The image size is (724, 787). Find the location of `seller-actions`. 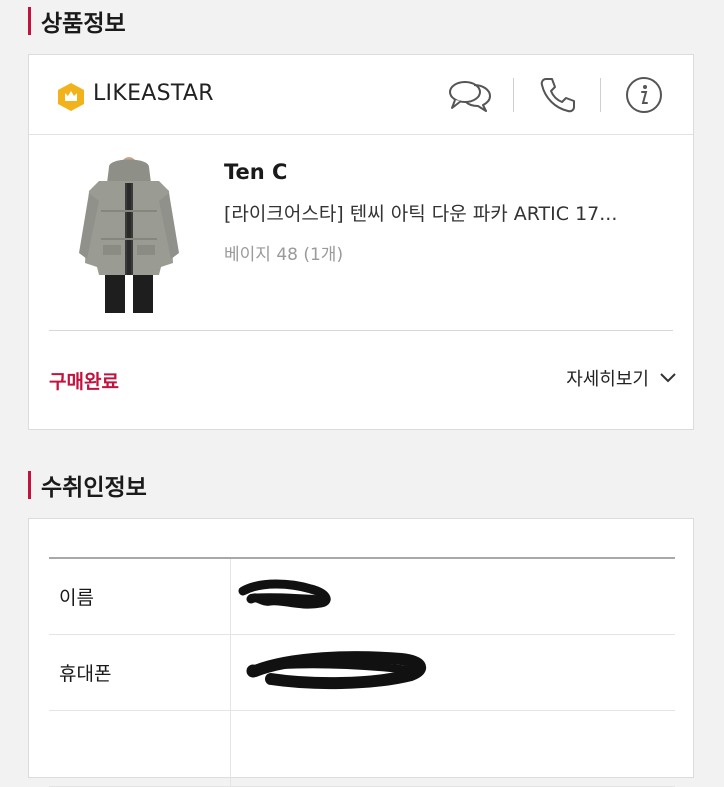

seller-actions is located at coordinates (557, 95).